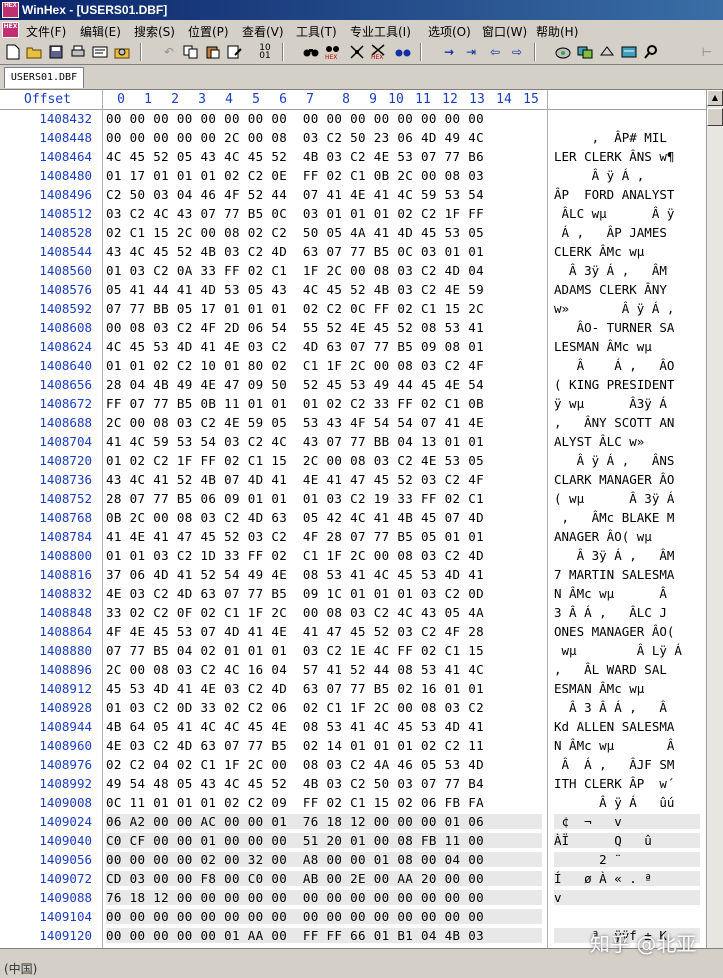 The image size is (723, 978). What do you see at coordinates (627, 384) in the screenshot?
I see `row-ascii-text: ( KING PRESIDENT` at bounding box center [627, 384].